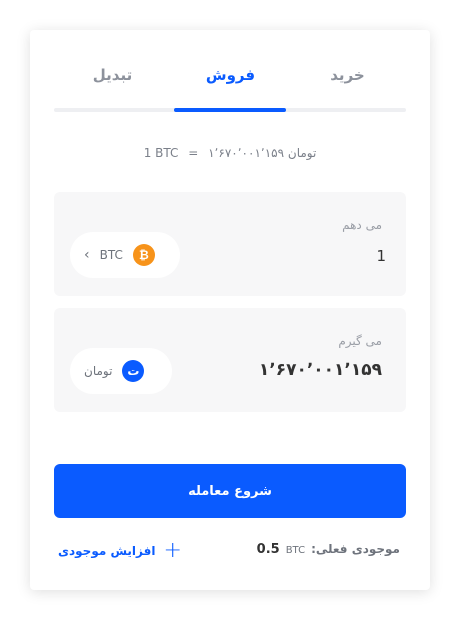 This screenshot has width=460, height=620. What do you see at coordinates (112, 75) in the screenshot?
I see `tab-convert: تبدیل` at bounding box center [112, 75].